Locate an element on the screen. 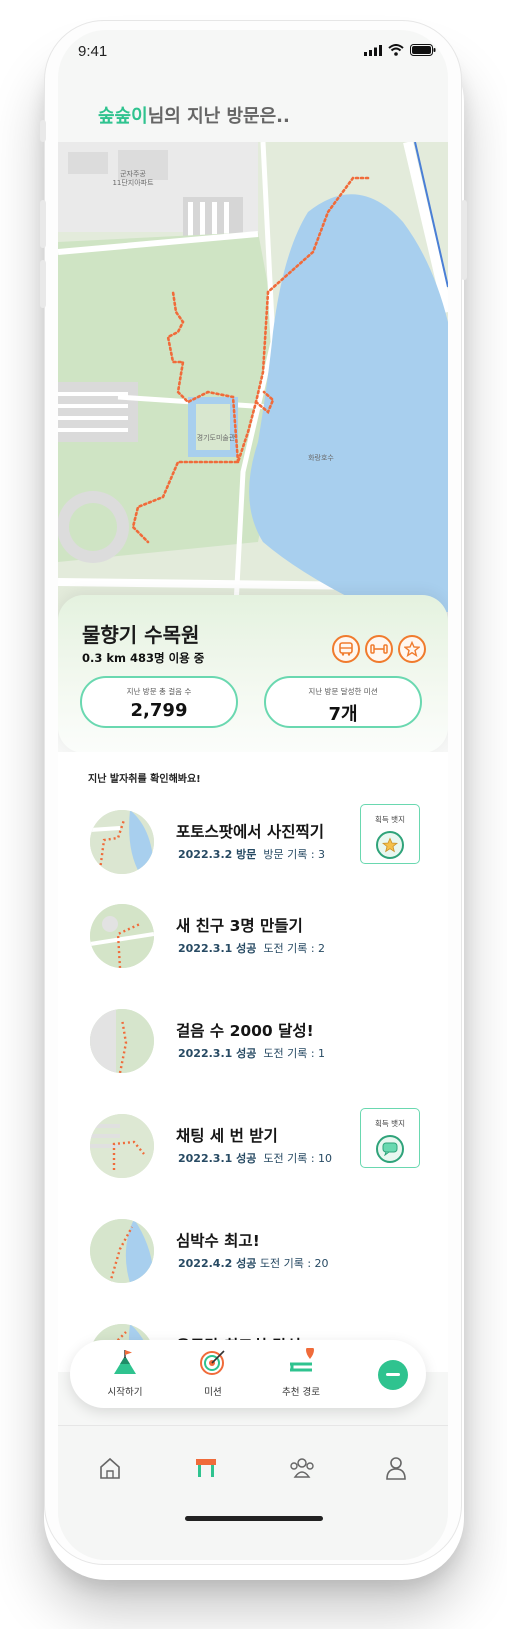 This screenshot has height=1629, width=507. profile-icon is located at coordinates (396, 1468).